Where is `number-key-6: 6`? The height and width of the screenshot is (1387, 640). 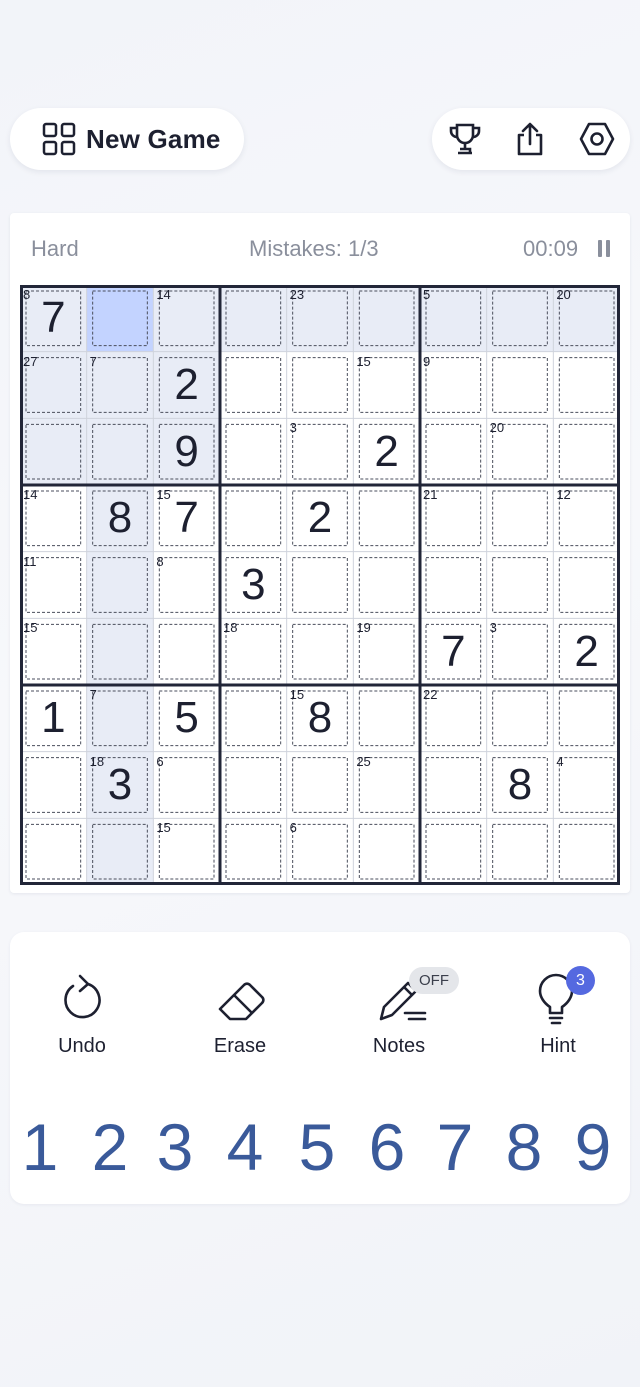 number-key-6: 6 is located at coordinates (387, 1147).